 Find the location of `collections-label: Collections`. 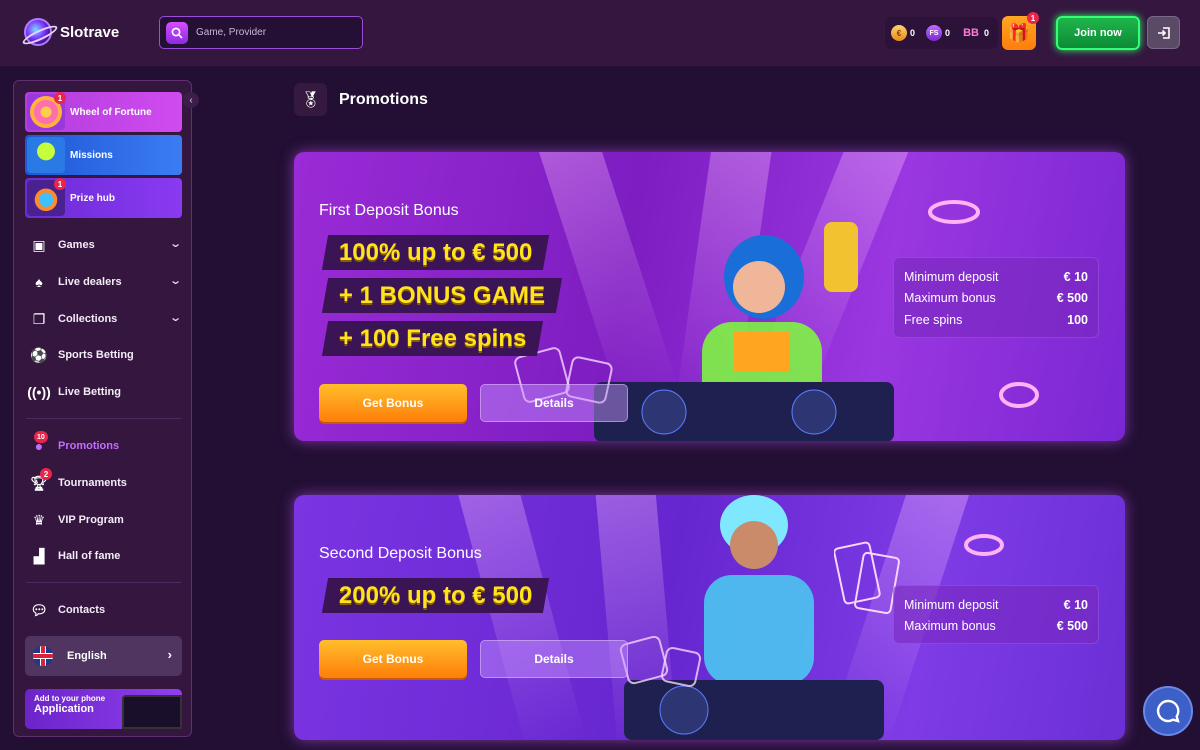

collections-label: Collections is located at coordinates (88, 319).